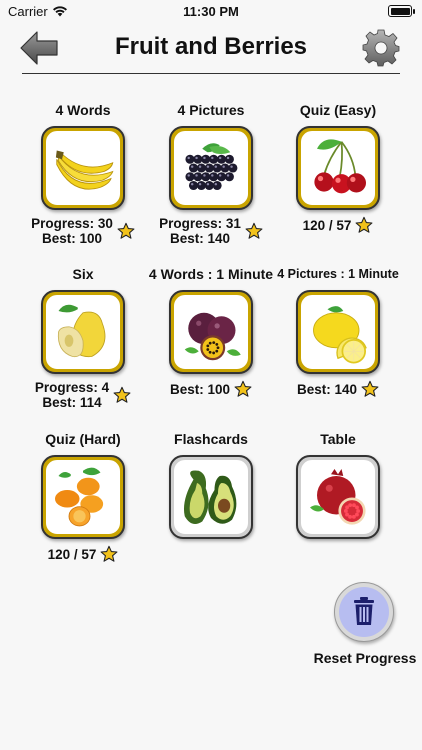  I want to click on tile-button-blackberry, so click(211, 168).